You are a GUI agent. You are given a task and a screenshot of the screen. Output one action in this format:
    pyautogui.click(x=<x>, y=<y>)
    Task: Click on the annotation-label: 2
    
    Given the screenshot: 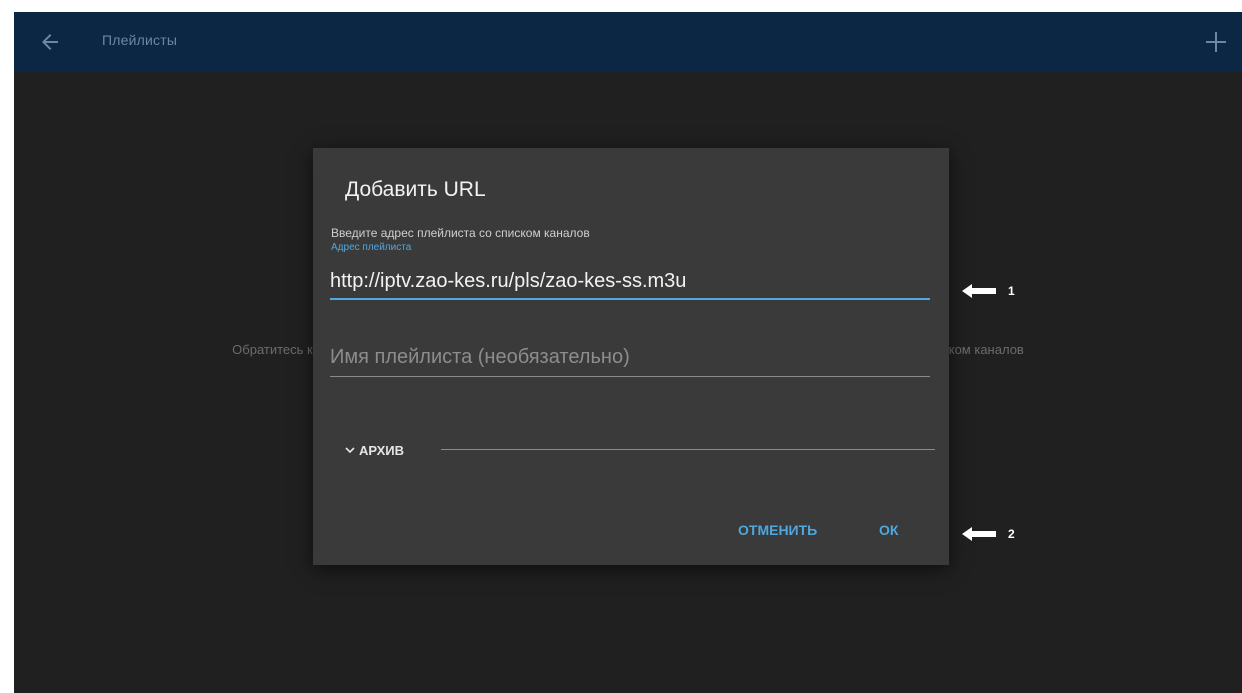 What is the action you would take?
    pyautogui.click(x=1011, y=534)
    